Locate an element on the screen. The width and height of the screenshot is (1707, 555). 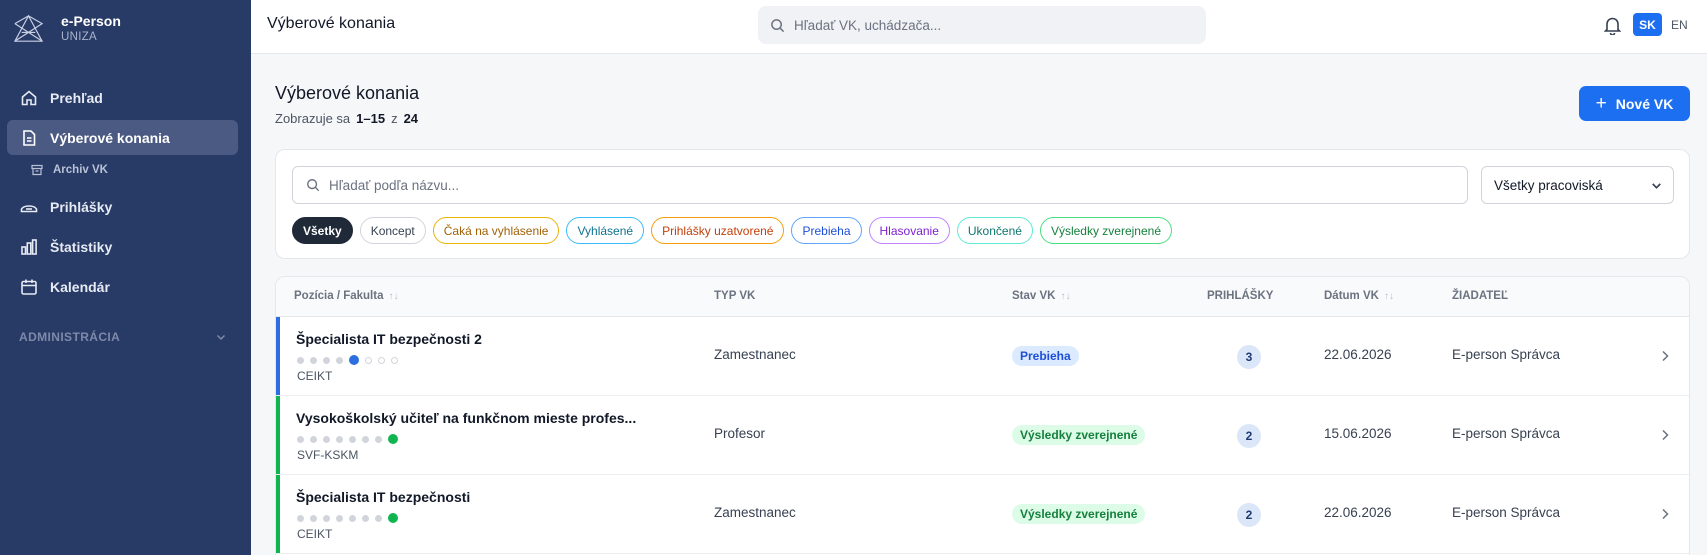
calendar-icon is located at coordinates (29, 287).